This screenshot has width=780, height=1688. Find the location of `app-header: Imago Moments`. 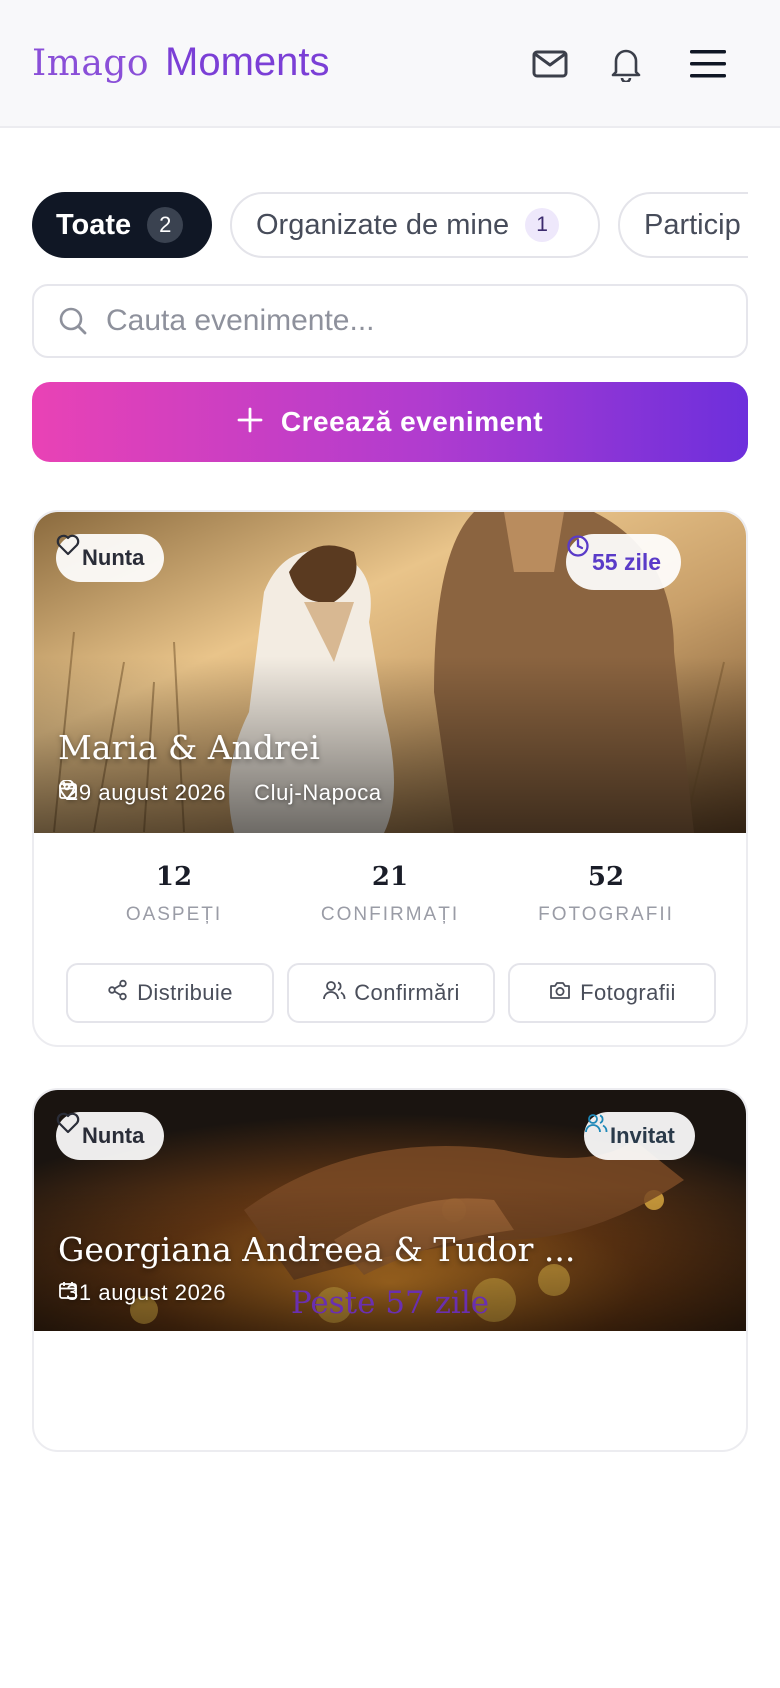

app-header: Imago Moments is located at coordinates (390, 64).